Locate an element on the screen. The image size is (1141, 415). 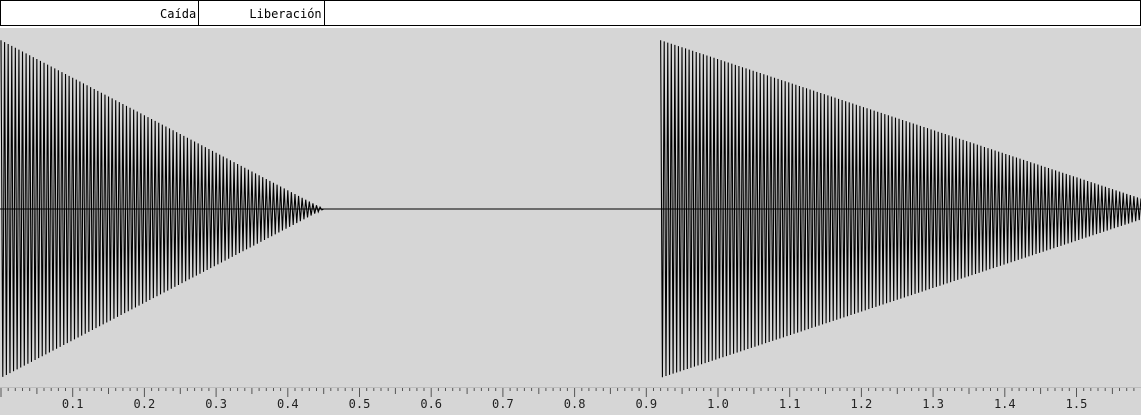
label-track: Caída Liberación is located at coordinates (570, 13).